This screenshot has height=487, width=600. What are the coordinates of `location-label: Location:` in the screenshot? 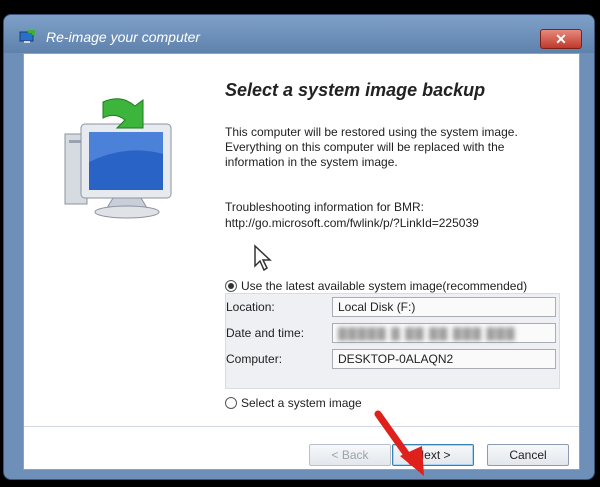 It's located at (250, 307).